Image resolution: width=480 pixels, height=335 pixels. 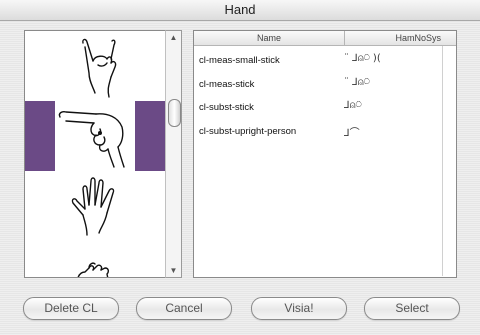 What do you see at coordinates (93, 269) in the screenshot?
I see `bent-hand-icon` at bounding box center [93, 269].